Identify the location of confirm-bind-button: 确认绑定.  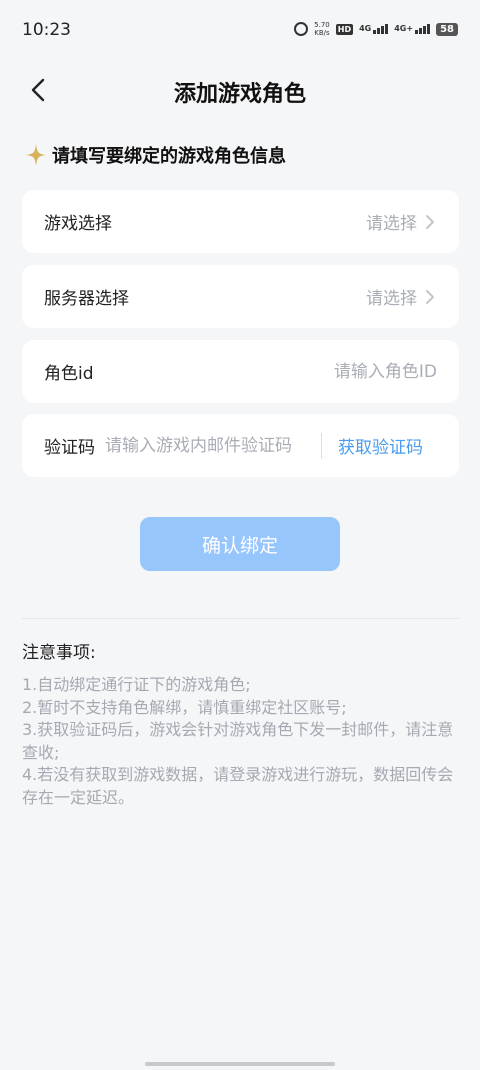
(240, 544).